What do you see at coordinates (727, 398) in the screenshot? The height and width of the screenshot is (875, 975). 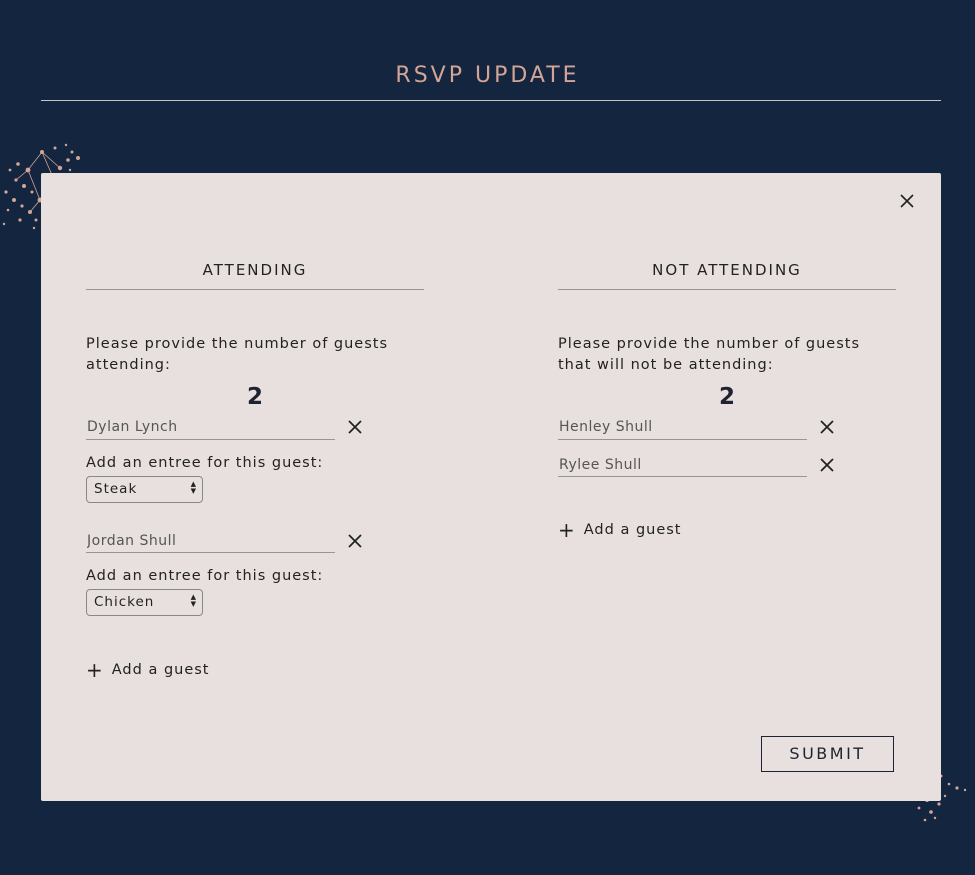 I see `not-attending-count: 2` at bounding box center [727, 398].